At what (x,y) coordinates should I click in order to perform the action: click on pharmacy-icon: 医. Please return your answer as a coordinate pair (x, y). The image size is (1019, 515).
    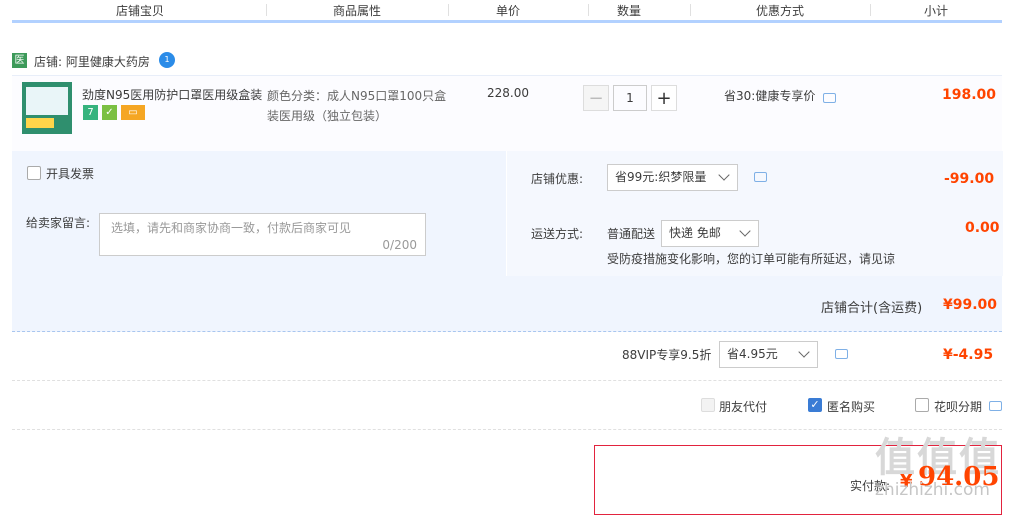
    Looking at the image, I should click on (19, 60).